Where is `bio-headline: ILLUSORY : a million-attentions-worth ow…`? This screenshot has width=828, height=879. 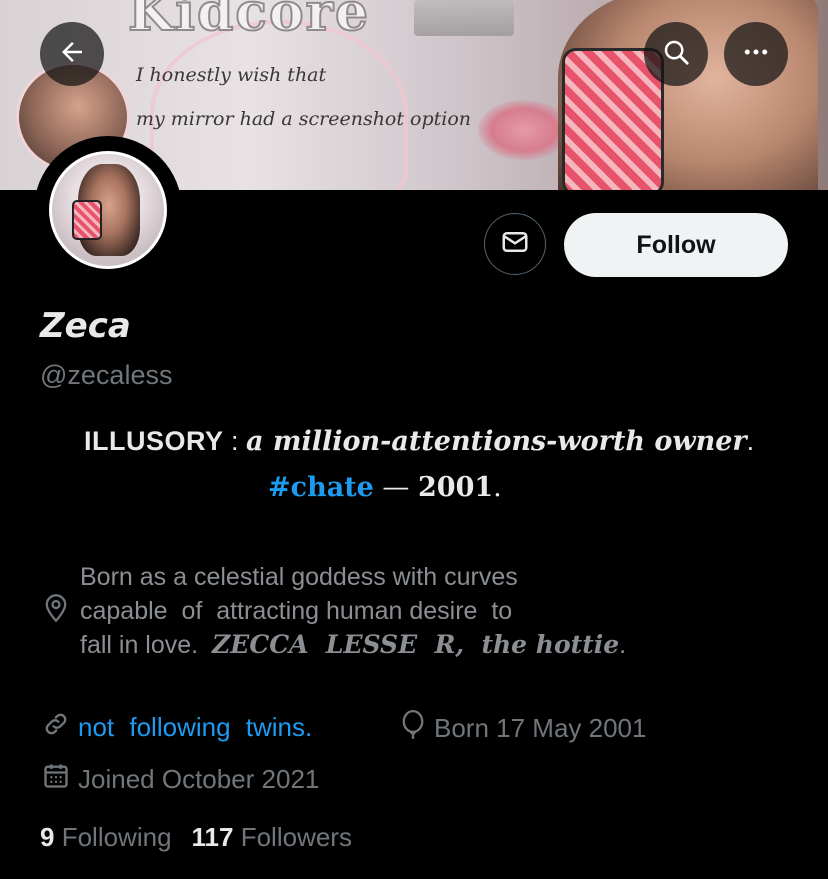 bio-headline: ILLUSORY : a million-attentions-worth ow… is located at coordinates (419, 441).